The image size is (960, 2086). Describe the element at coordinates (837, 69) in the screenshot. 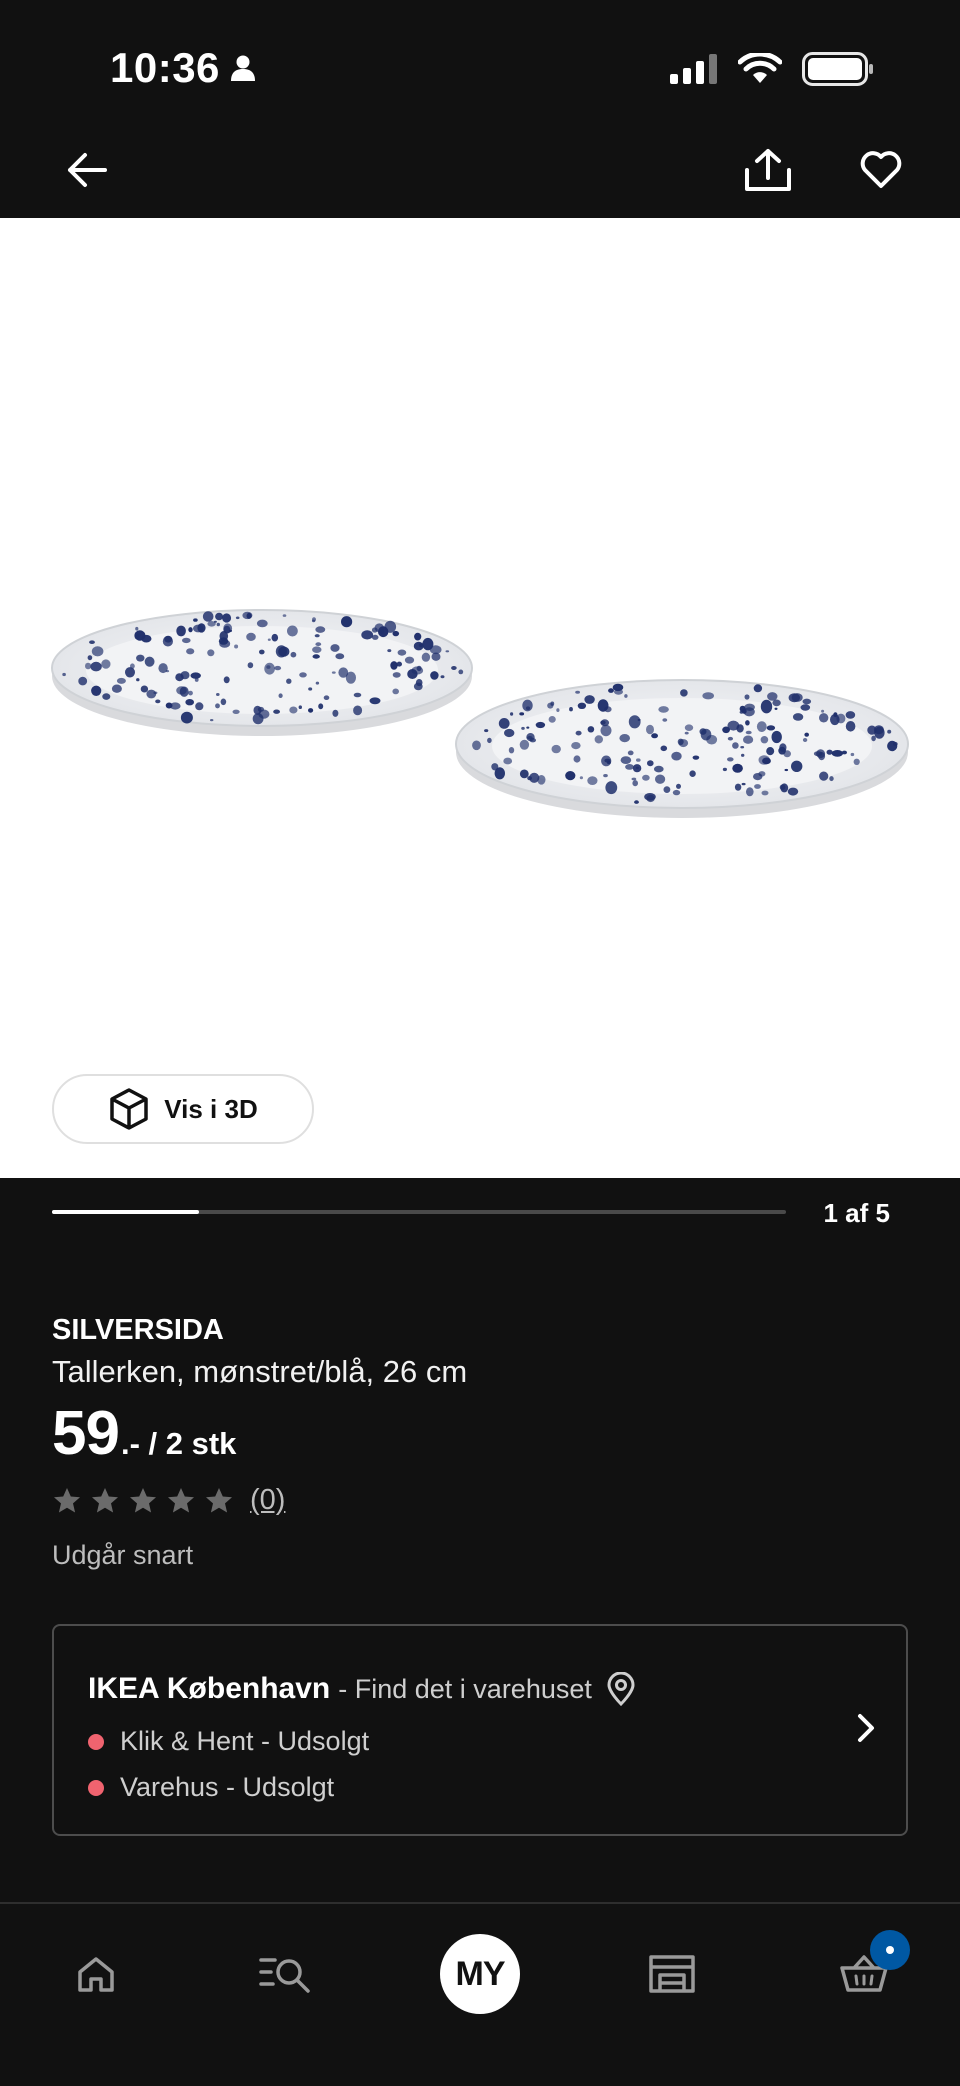

I see `battery-icon` at that location.